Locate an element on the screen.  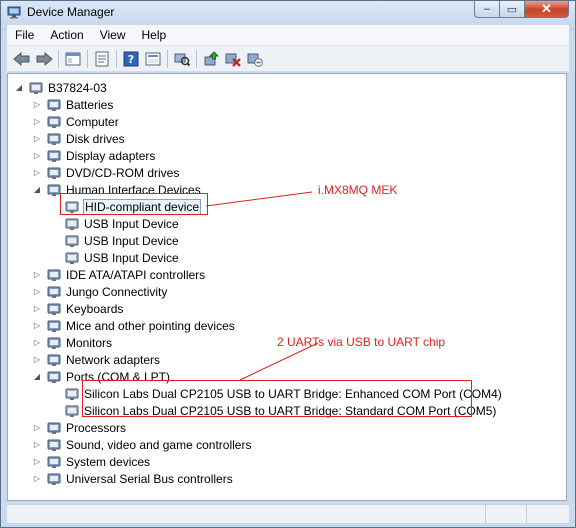
processor-icon is located at coordinates (54, 428).